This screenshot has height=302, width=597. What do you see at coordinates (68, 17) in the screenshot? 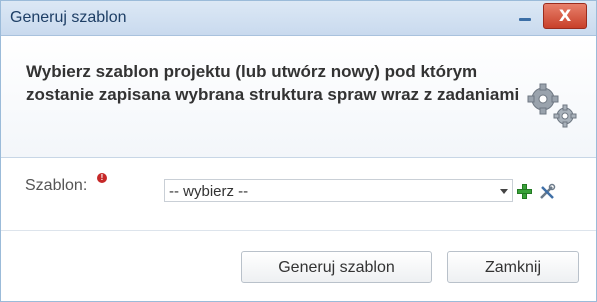
I see `window-title: Generuj szablon` at bounding box center [68, 17].